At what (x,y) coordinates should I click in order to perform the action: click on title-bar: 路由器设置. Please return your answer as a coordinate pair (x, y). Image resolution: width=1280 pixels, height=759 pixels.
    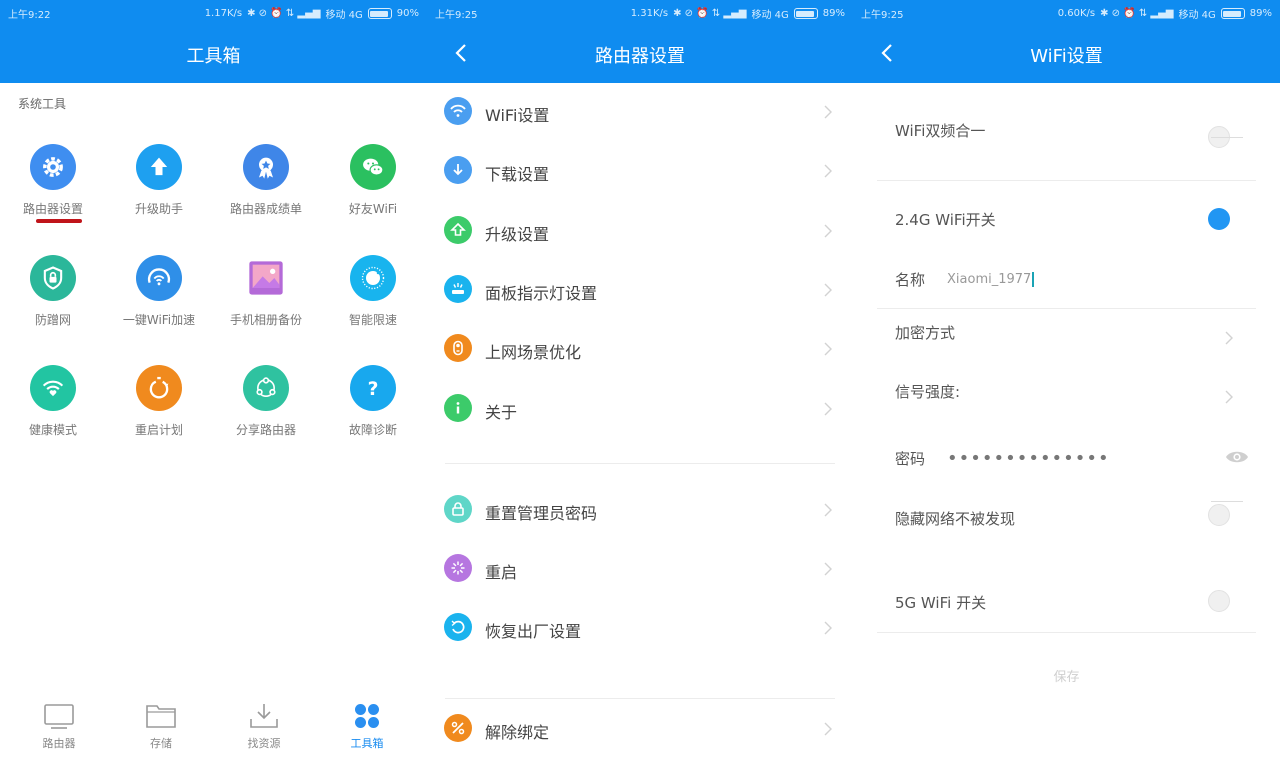
    Looking at the image, I should click on (640, 53).